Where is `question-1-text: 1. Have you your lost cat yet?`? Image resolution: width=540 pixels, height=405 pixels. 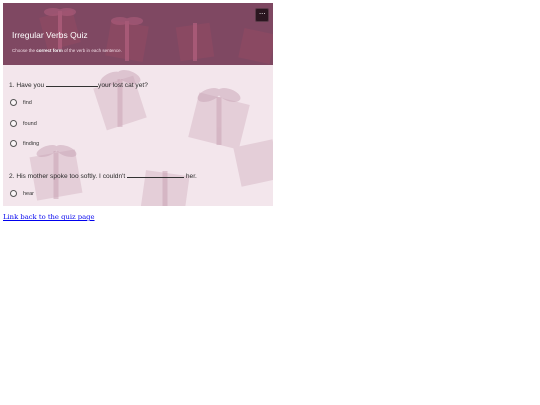 question-1-text: 1. Have you your lost cat yet? is located at coordinates (78, 85).